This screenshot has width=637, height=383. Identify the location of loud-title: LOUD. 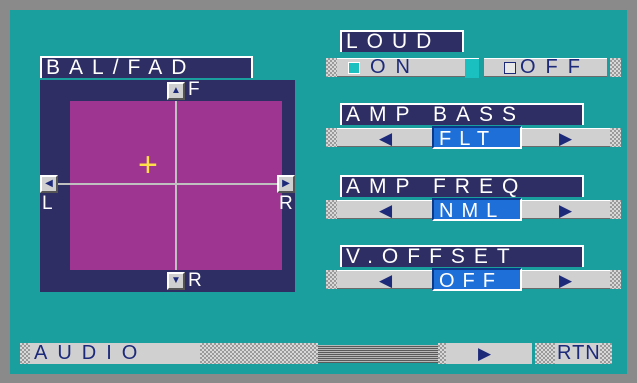
(402, 41).